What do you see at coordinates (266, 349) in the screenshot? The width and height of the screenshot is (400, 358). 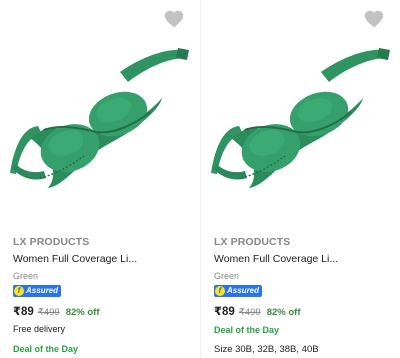 I see `size-options: Size 30B, 32B, 38B, 40B` at bounding box center [266, 349].